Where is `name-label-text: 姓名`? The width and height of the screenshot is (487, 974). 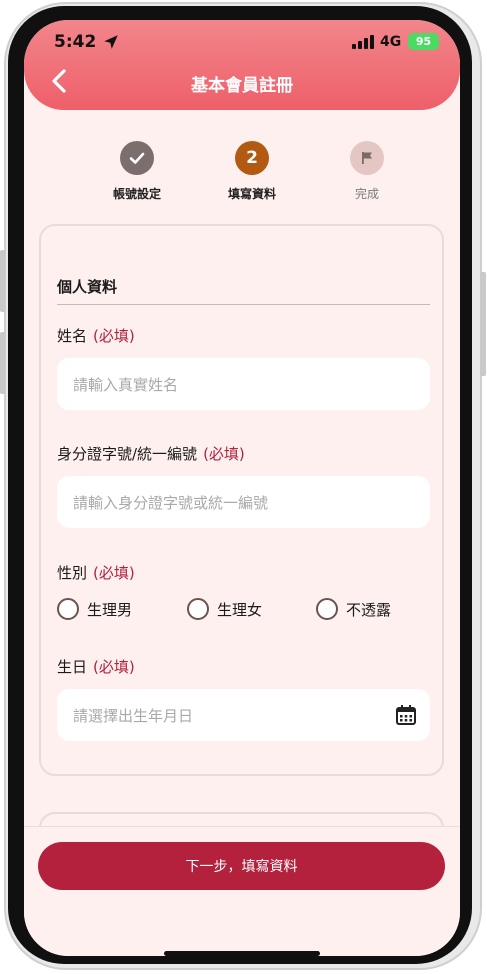 name-label-text: 姓名 is located at coordinates (72, 336).